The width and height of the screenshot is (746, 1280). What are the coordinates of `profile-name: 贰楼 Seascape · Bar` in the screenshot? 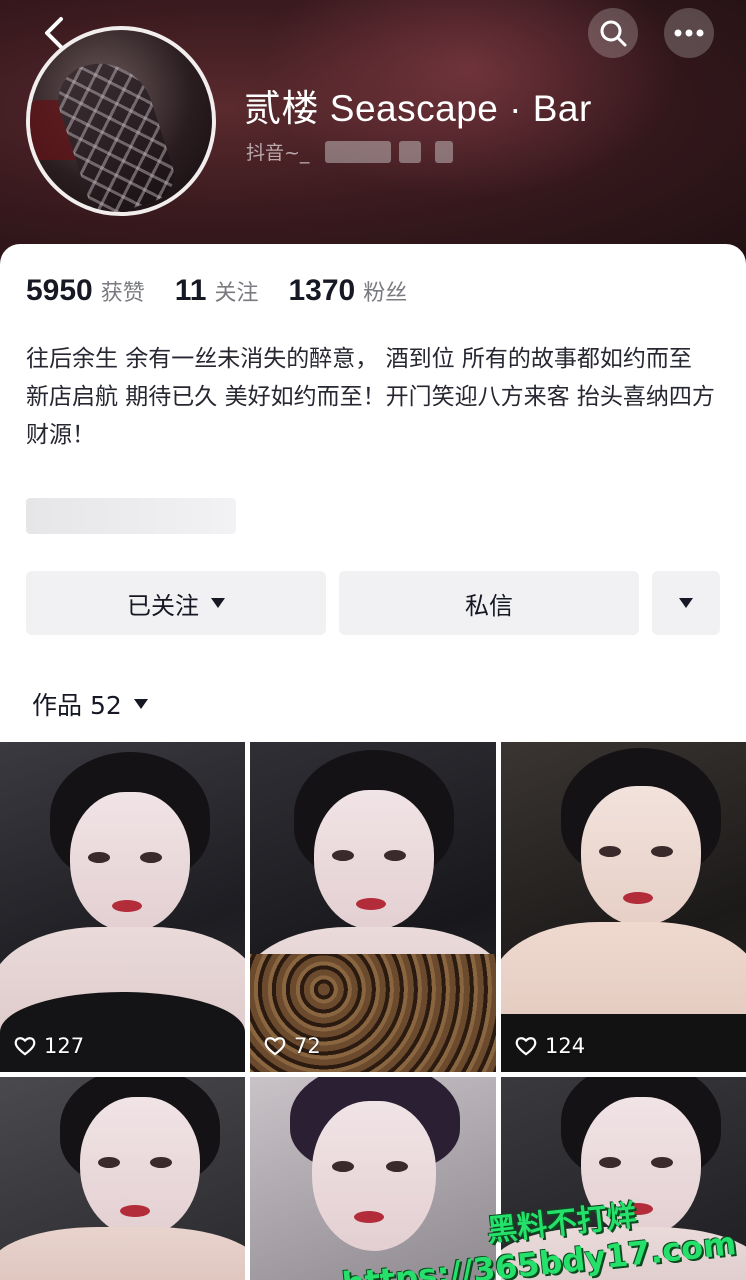 It's located at (418, 108).